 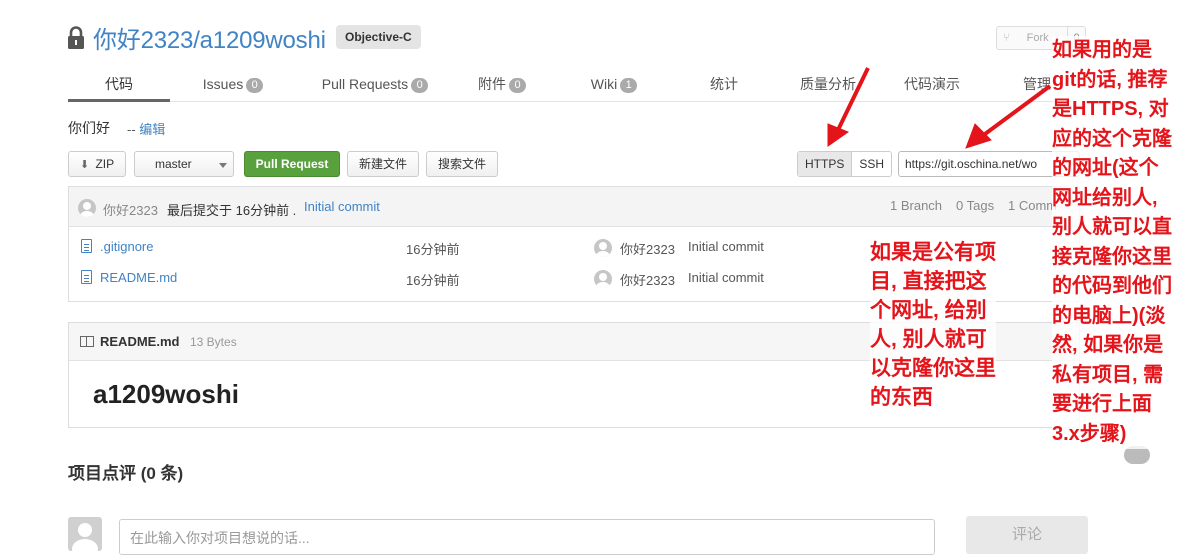 What do you see at coordinates (1108, 374) in the screenshot?
I see `annotation-line: 私有项目, 需` at bounding box center [1108, 374].